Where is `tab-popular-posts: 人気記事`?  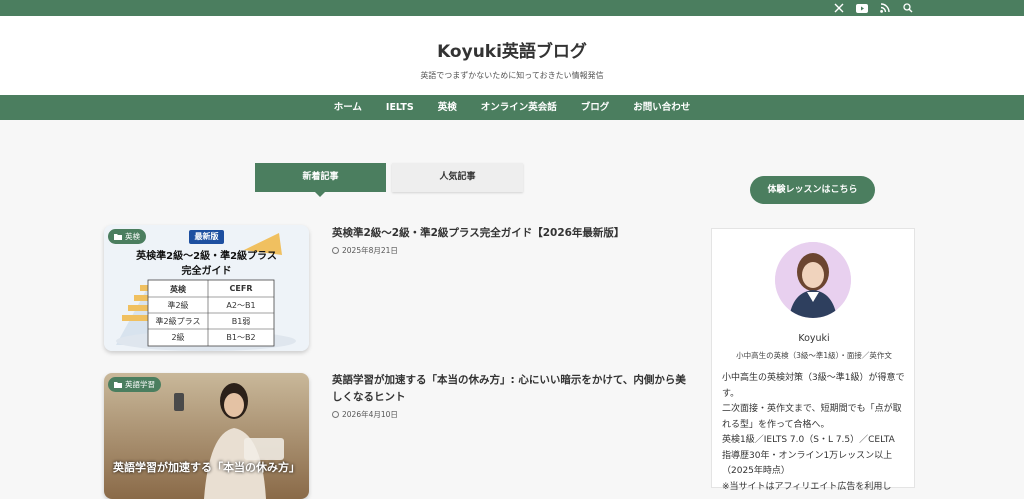
tab-popular-posts: 人気記事 is located at coordinates (457, 177).